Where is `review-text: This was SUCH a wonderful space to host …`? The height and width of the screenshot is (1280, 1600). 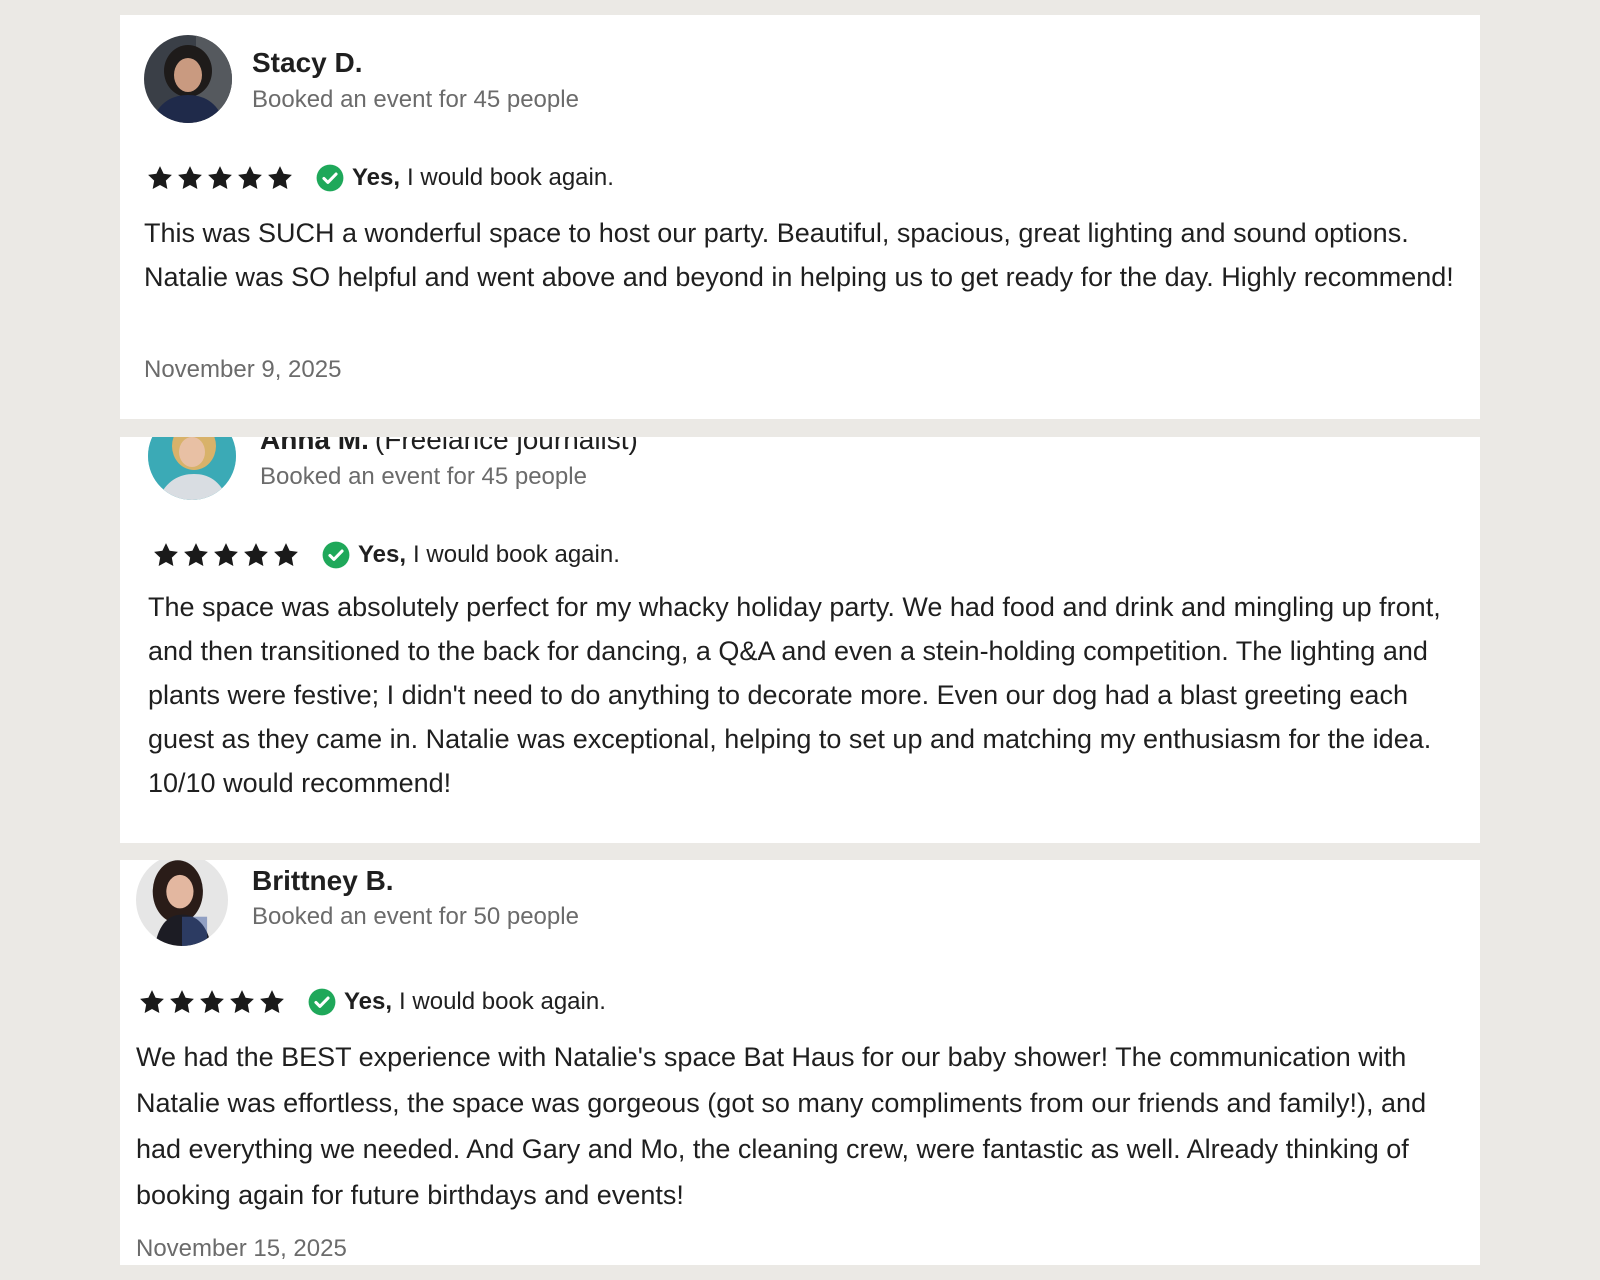 review-text: This was SUCH a wonderful space to host … is located at coordinates (799, 255).